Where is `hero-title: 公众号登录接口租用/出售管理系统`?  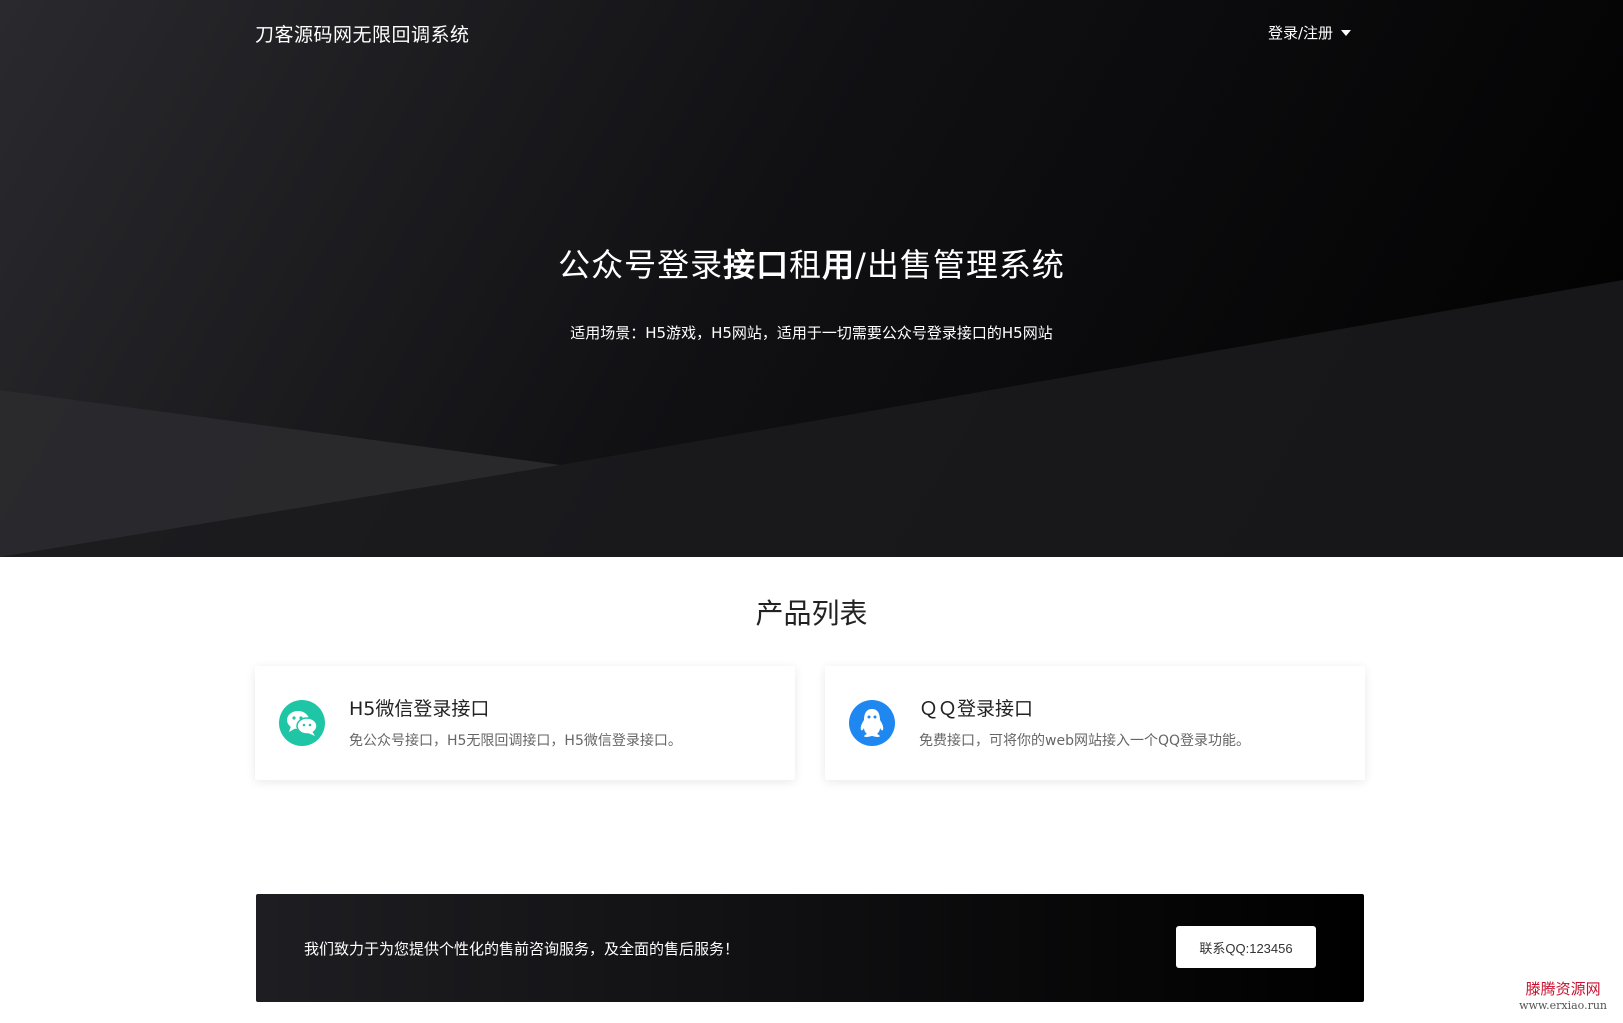 hero-title: 公众号登录接口租用/出售管理系统 is located at coordinates (811, 263).